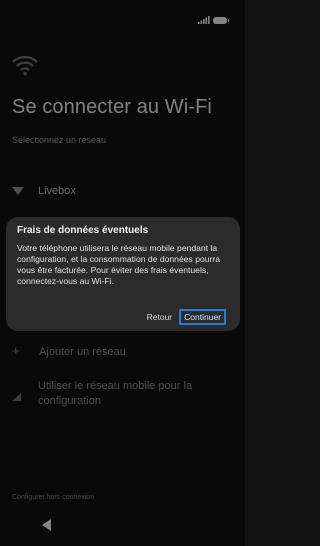  I want to click on dialog-actions: Retour Continuer, so click(186, 317).